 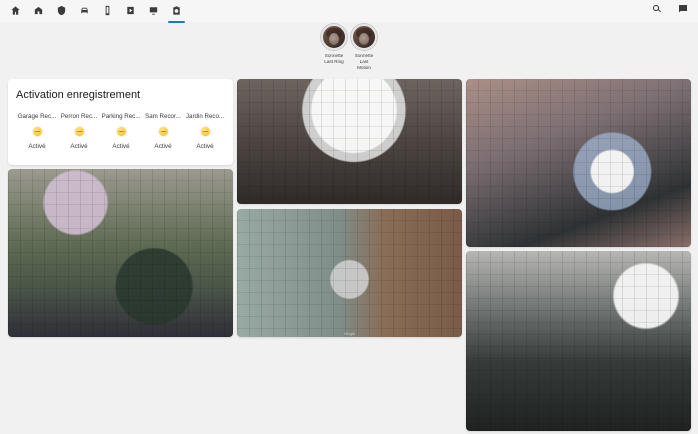 I want to click on recording-item-sam: Sam Recor... Activé, so click(x=163, y=132).